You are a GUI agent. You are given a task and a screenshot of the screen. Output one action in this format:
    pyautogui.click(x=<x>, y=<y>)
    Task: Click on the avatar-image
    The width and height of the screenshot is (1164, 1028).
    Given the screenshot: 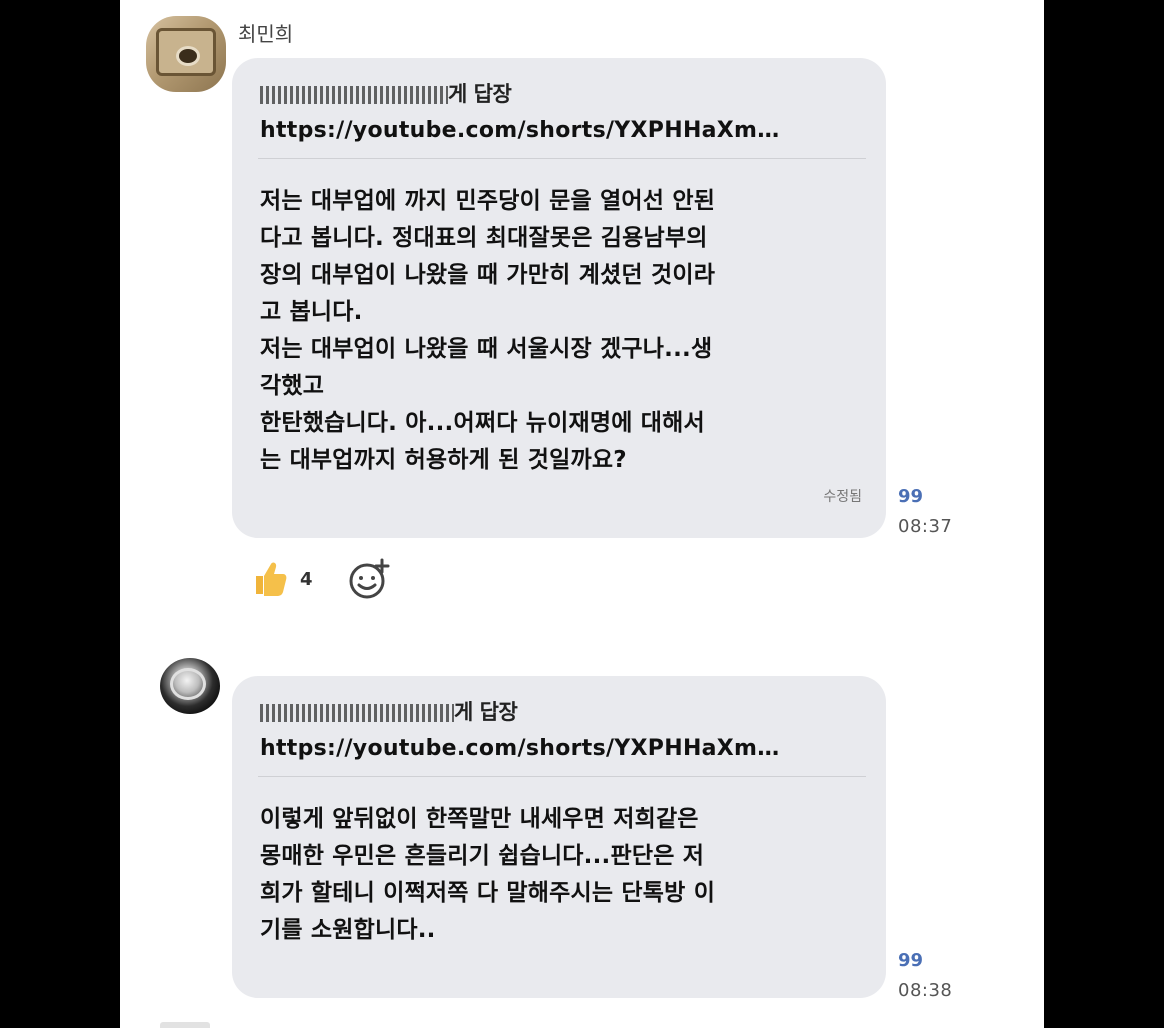 What is the action you would take?
    pyautogui.click(x=188, y=684)
    